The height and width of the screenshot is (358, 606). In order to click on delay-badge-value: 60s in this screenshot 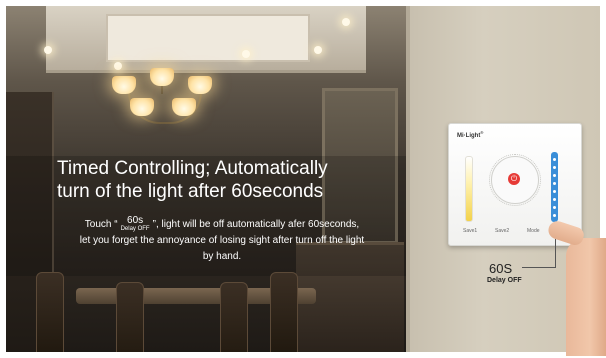, I will do `click(135, 220)`.